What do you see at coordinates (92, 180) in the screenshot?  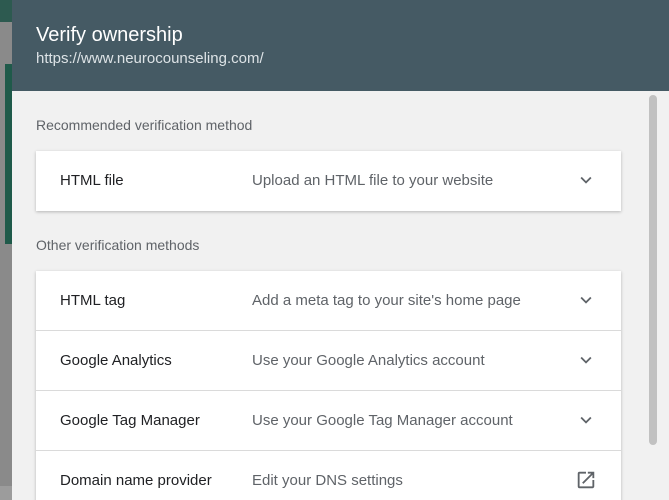 I see `method-name: HTML file` at bounding box center [92, 180].